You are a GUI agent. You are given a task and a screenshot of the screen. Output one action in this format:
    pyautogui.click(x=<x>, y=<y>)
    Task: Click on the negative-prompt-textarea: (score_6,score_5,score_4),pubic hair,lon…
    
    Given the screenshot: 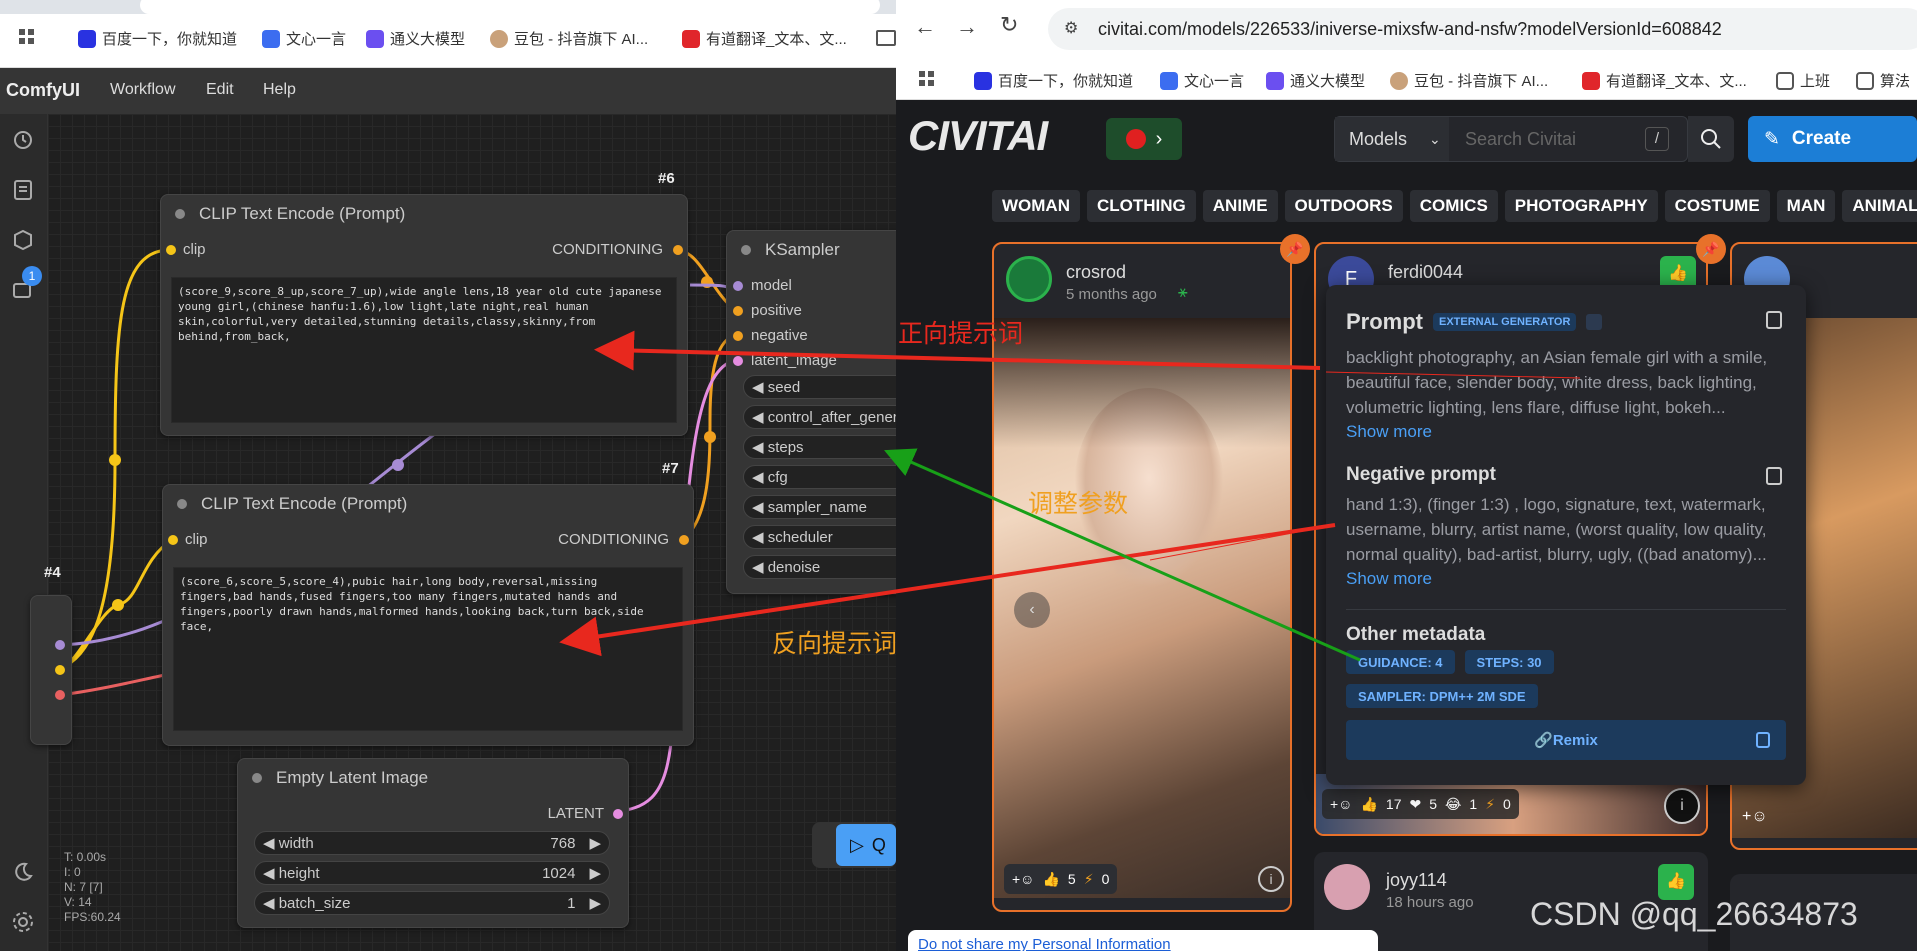 What is the action you would take?
    pyautogui.click(x=428, y=649)
    